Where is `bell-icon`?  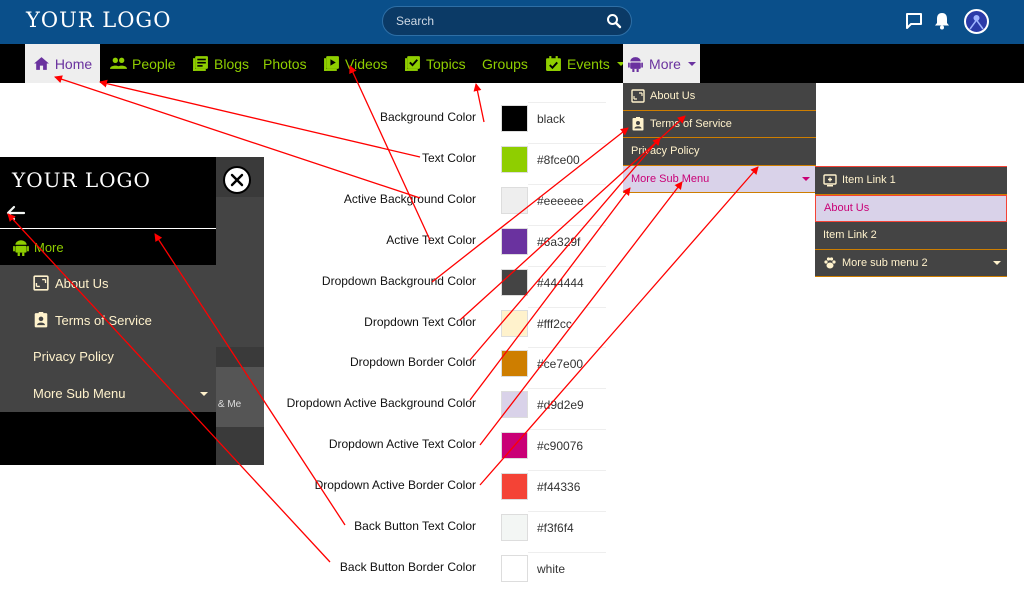
bell-icon is located at coordinates (942, 21).